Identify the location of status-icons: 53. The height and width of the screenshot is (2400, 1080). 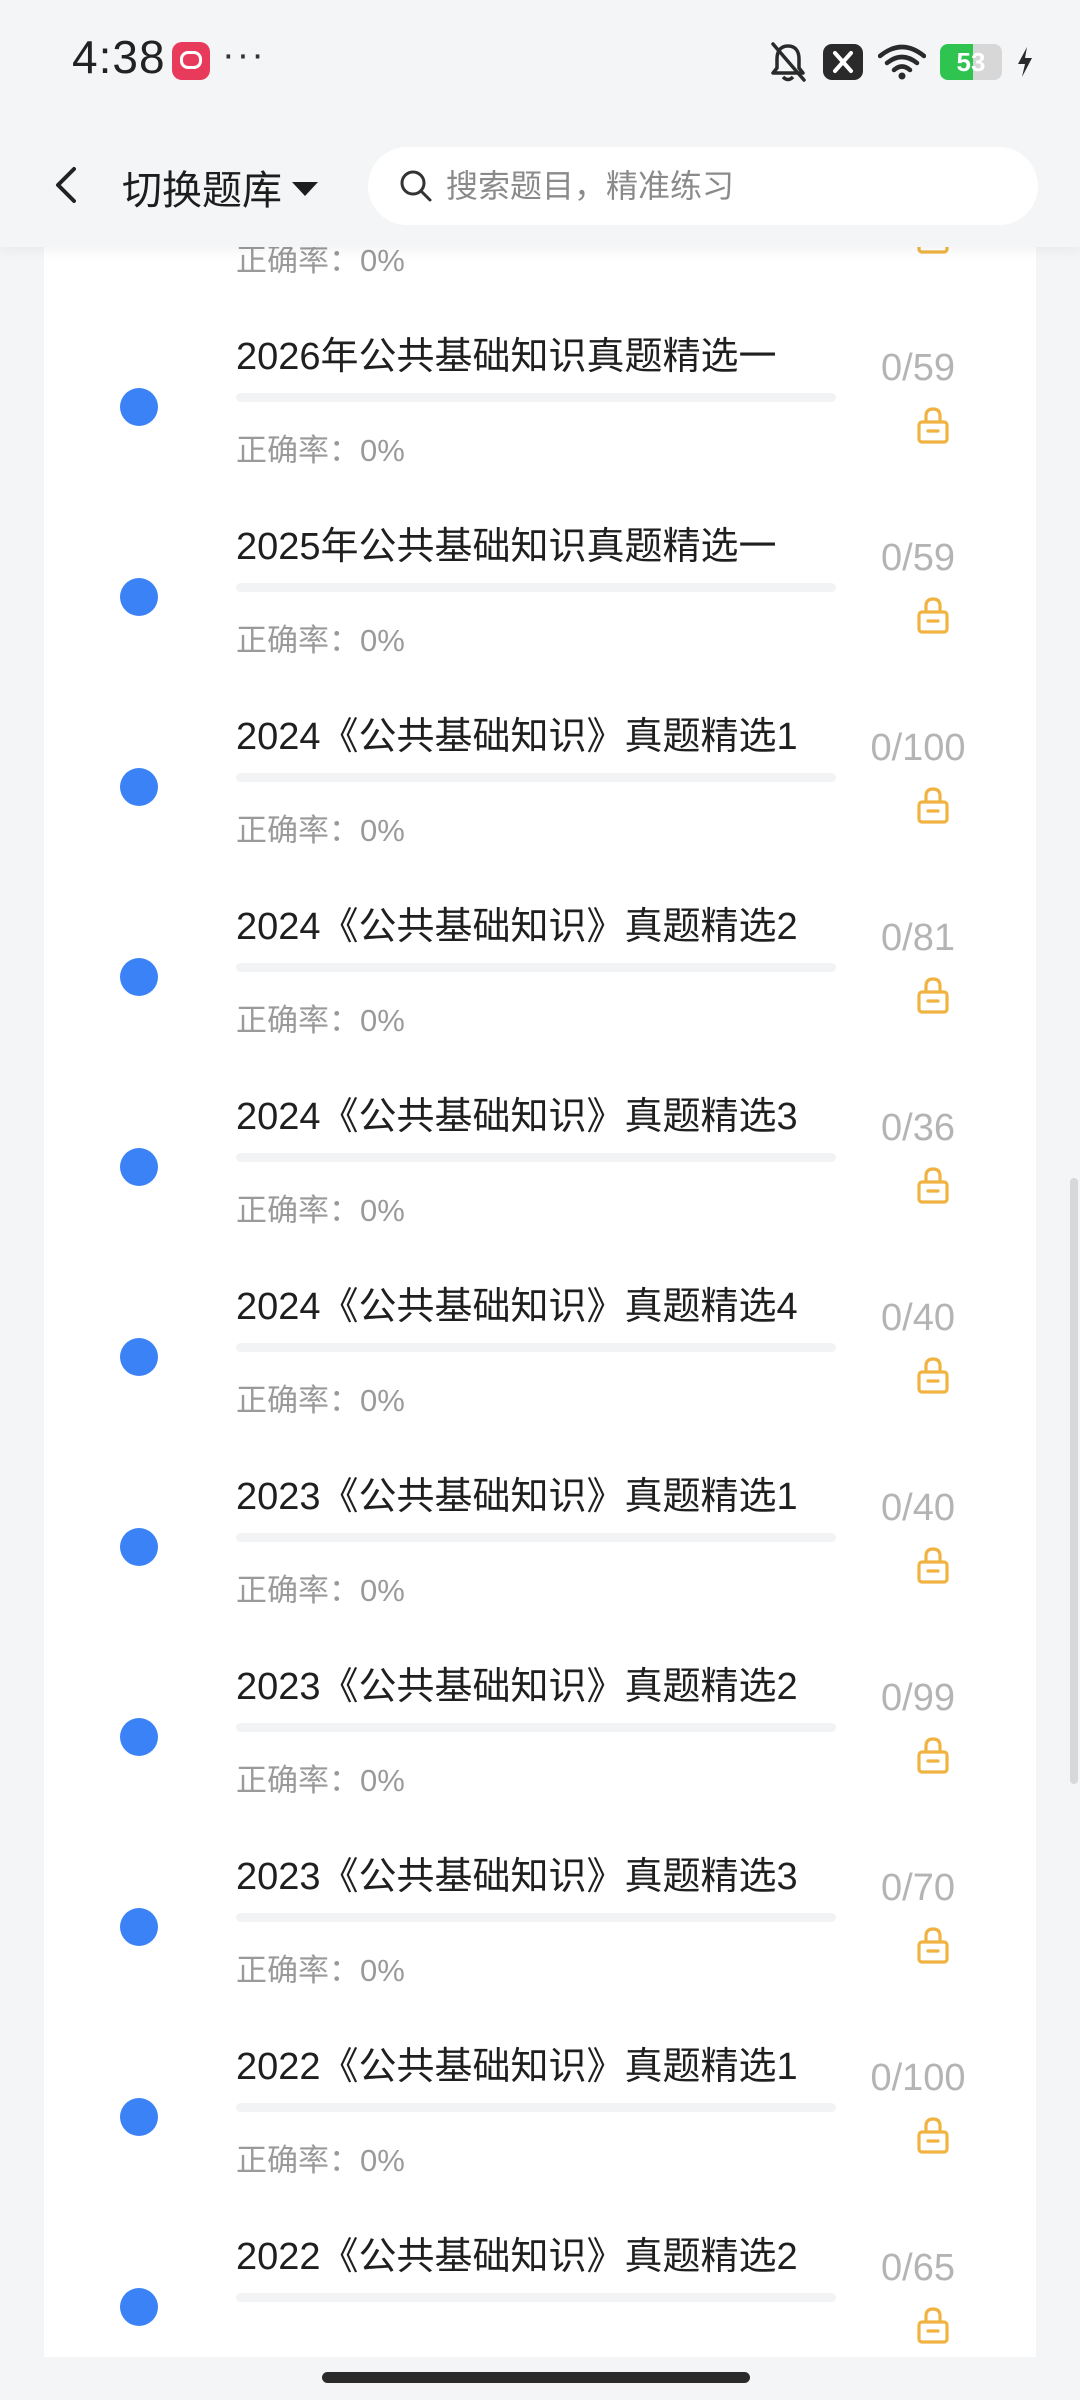
(901, 62).